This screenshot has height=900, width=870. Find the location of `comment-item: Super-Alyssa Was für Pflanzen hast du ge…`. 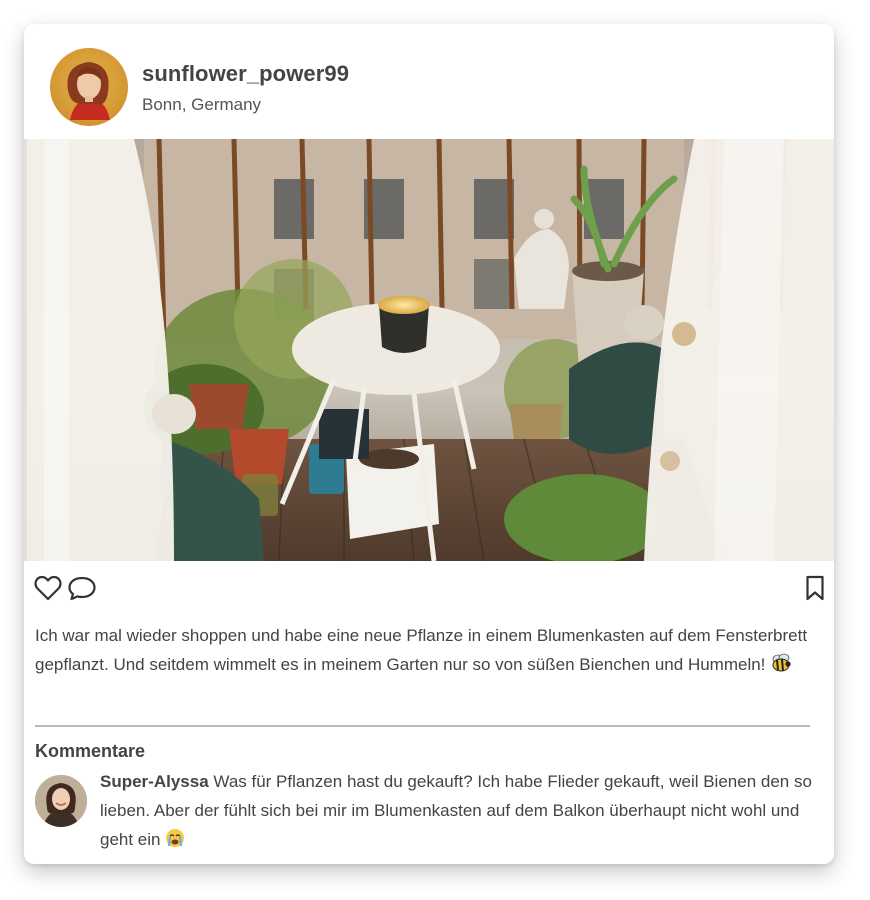

comment-item: Super-Alyssa Was für Pflanzen hast du ge… is located at coordinates (460, 812).